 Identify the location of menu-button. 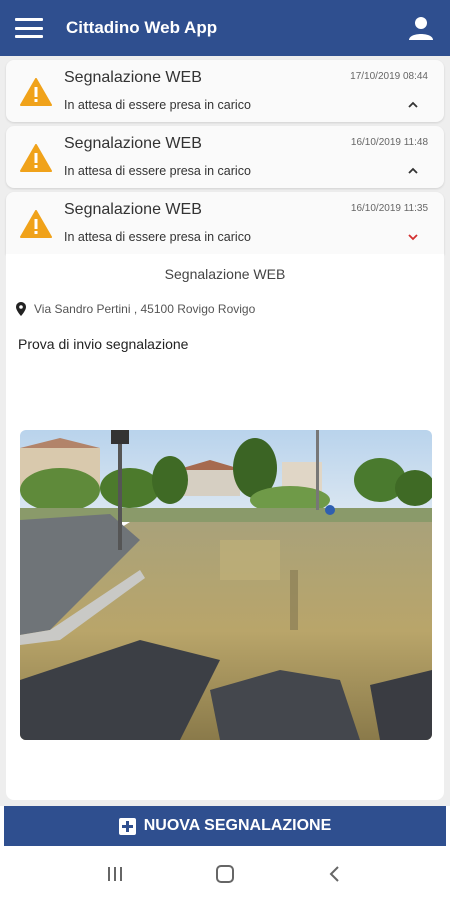
(29, 28).